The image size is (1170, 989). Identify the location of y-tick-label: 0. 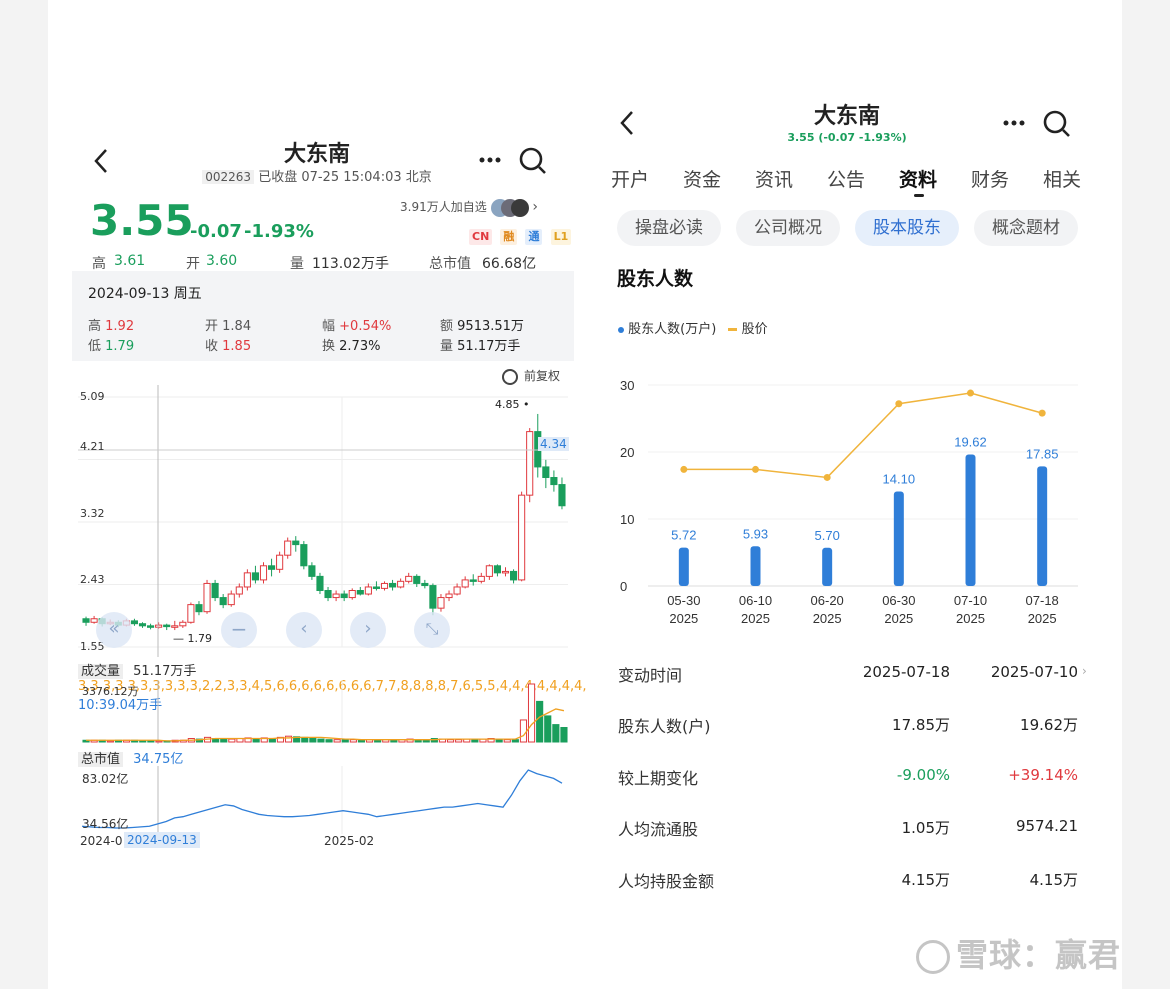
(623, 586).